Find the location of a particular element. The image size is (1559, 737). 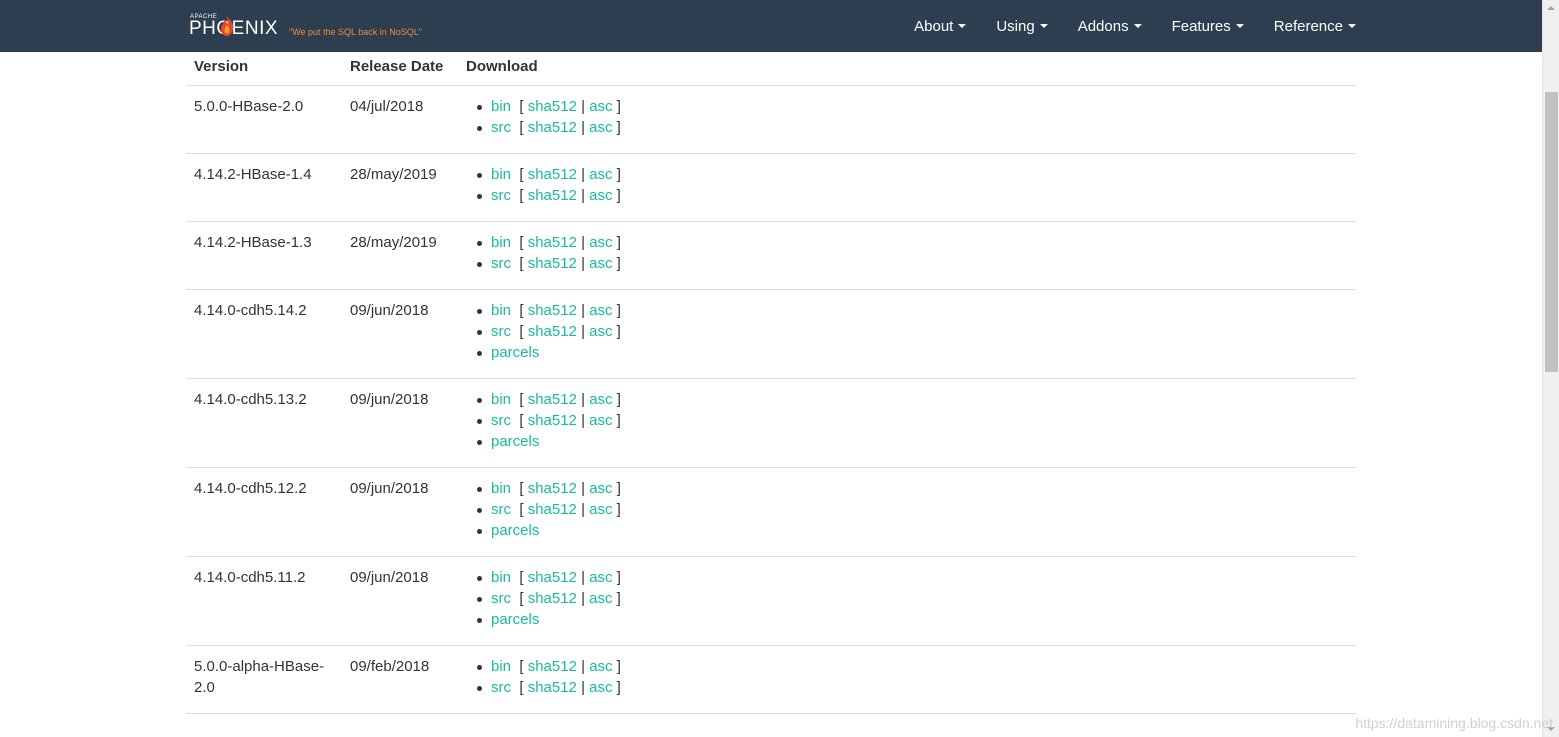

nav-item-reference: Reference is located at coordinates (1315, 26).